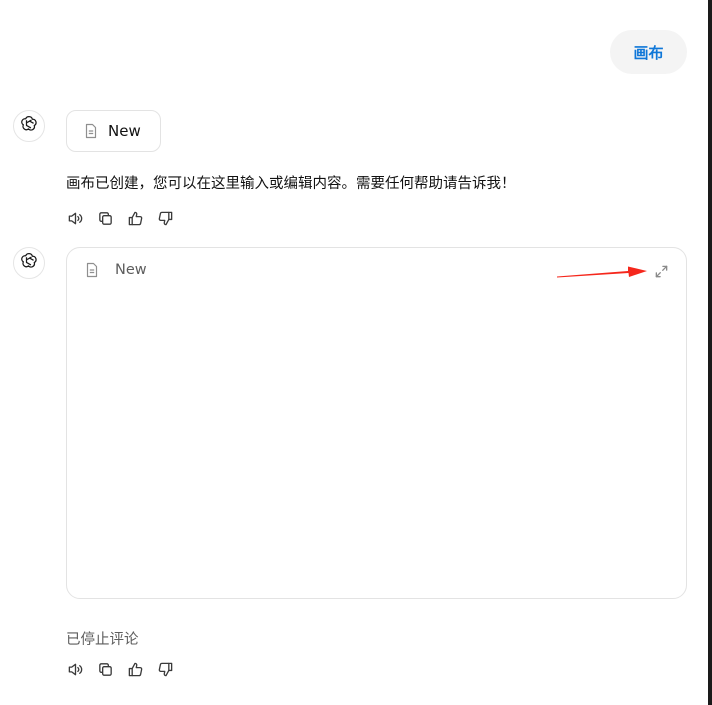 The width and height of the screenshot is (712, 705). What do you see at coordinates (710, 352) in the screenshot?
I see `window-edge` at bounding box center [710, 352].